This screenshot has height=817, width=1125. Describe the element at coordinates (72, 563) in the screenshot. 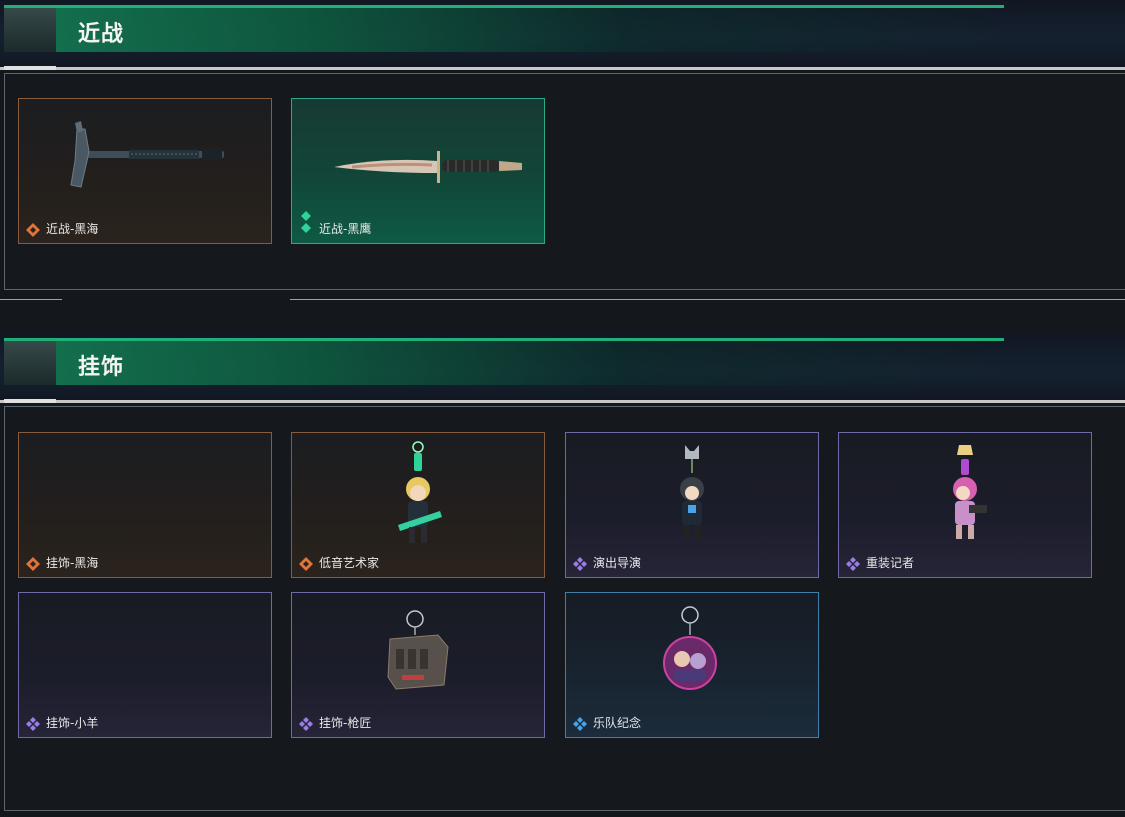

I see `item-label: 挂饰-黑海` at that location.